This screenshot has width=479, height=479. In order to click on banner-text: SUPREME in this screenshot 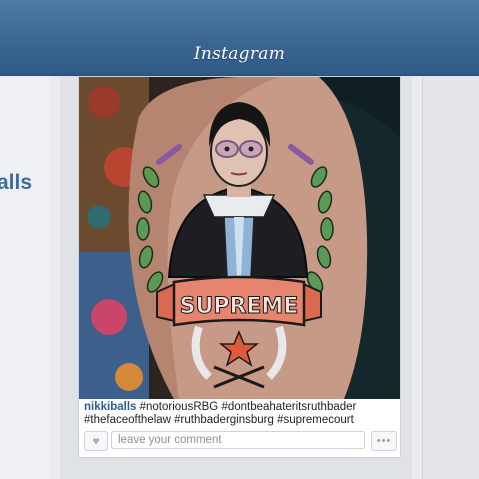, I will do `click(239, 306)`.